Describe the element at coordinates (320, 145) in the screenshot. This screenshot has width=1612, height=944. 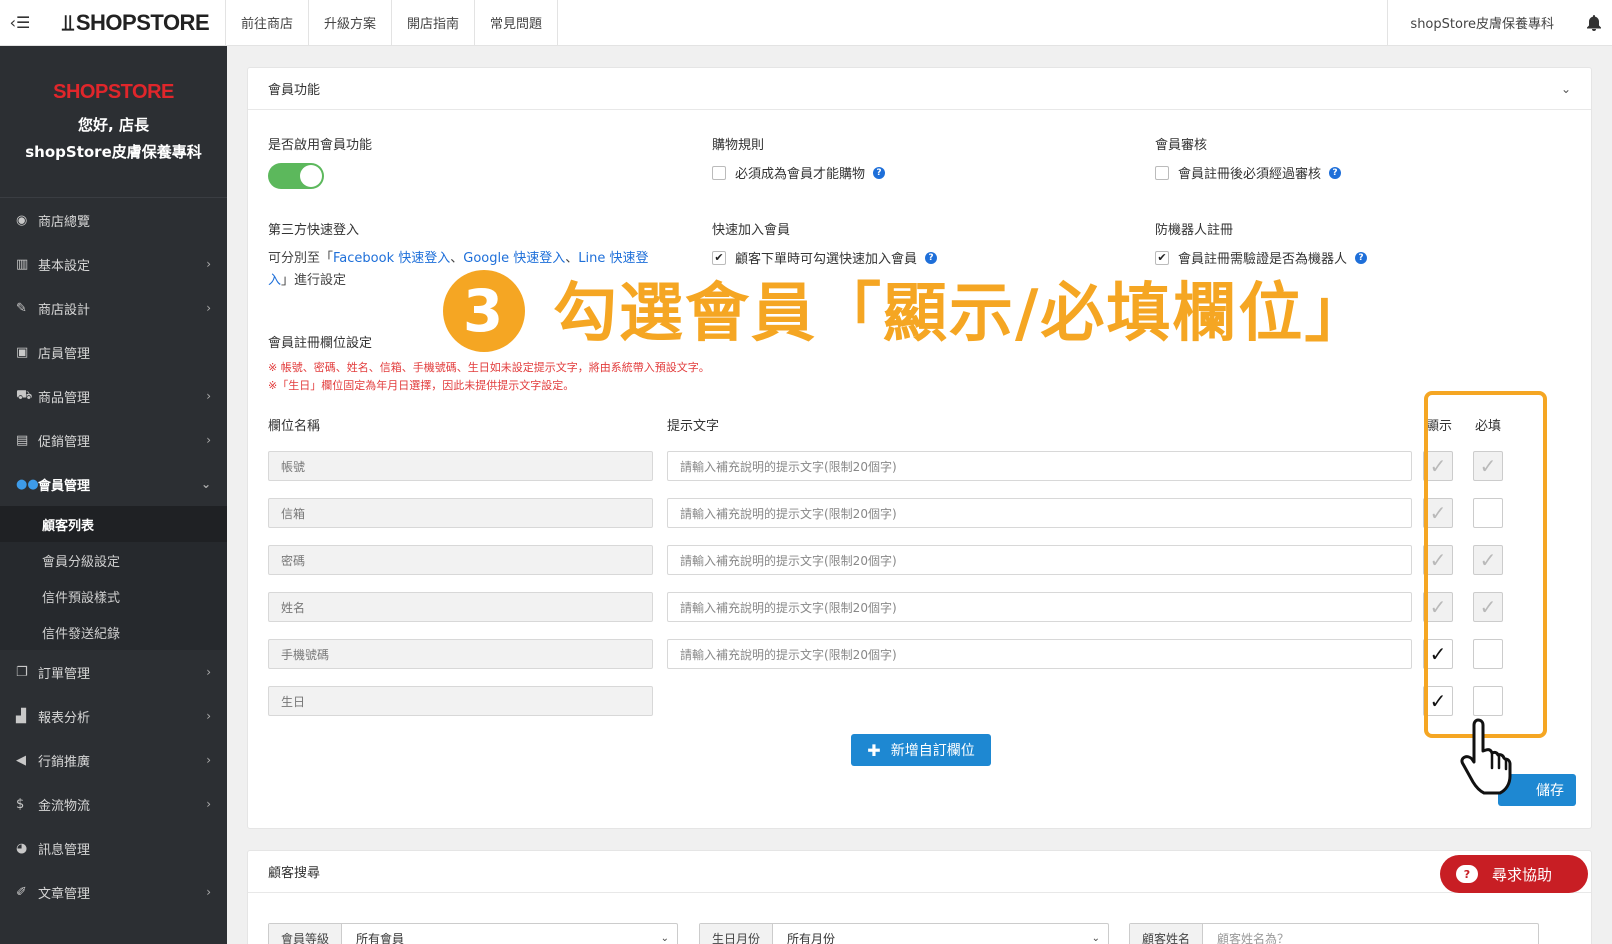
I see `enable-member-label: 是否啟用會員功能` at that location.